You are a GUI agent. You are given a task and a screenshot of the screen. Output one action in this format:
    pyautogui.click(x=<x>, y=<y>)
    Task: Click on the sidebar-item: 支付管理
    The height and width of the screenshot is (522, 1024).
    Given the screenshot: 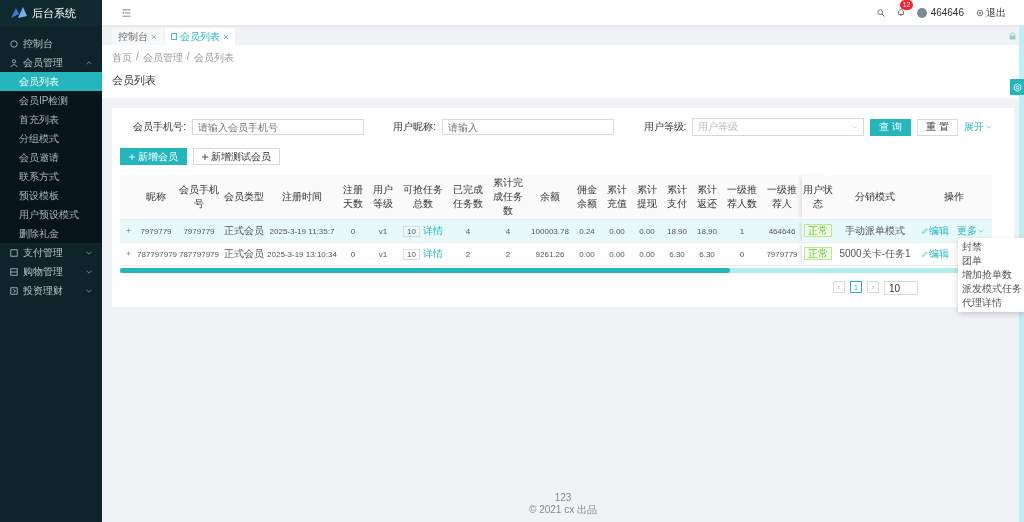 What is the action you would take?
    pyautogui.click(x=51, y=252)
    